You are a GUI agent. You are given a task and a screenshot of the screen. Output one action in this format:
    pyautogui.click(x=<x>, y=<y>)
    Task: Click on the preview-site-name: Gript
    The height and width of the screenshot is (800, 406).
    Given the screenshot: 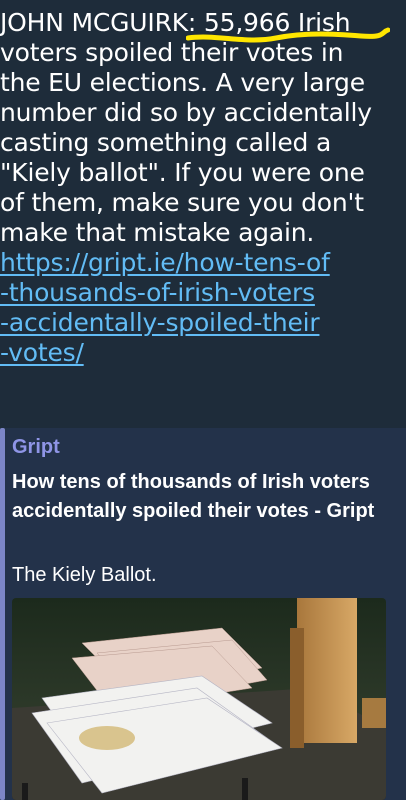 What is the action you would take?
    pyautogui.click(x=36, y=447)
    